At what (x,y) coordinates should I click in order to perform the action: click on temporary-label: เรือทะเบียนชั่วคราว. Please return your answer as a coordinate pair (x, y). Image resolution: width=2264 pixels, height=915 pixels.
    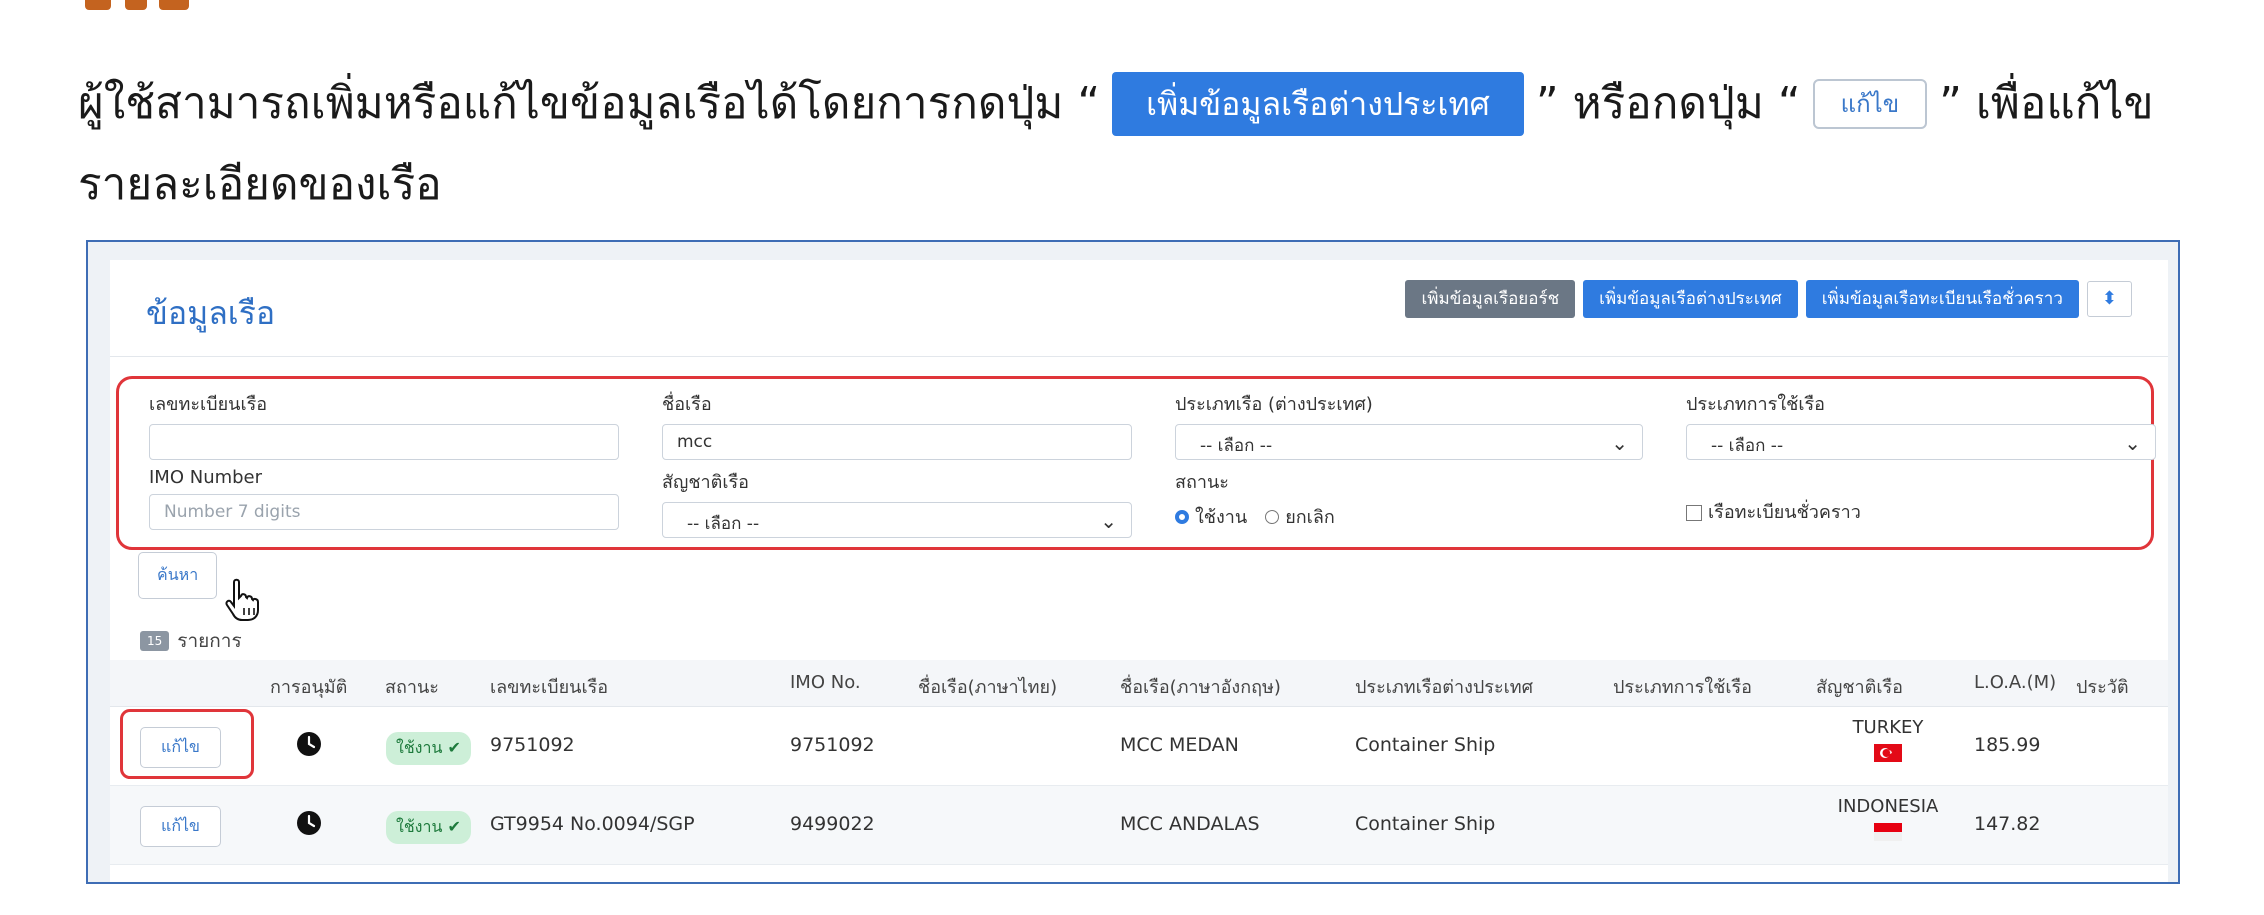
    Looking at the image, I should click on (1784, 512).